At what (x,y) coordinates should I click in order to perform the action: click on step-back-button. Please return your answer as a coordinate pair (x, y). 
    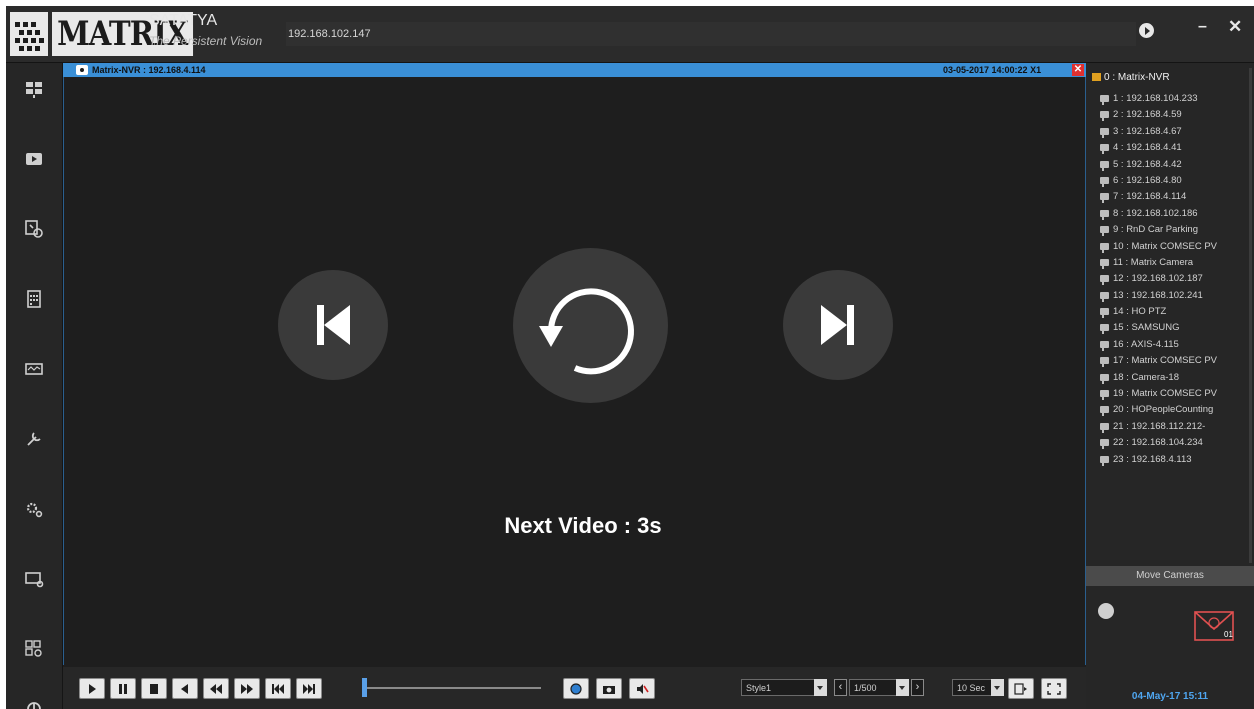
    Looking at the image, I should click on (185, 688).